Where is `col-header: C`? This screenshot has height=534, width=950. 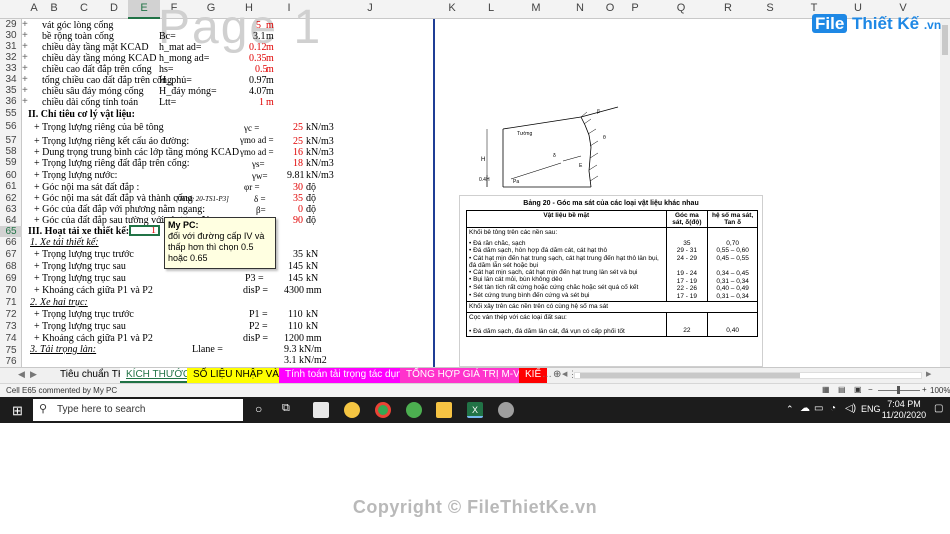
col-header: C is located at coordinates (84, 8).